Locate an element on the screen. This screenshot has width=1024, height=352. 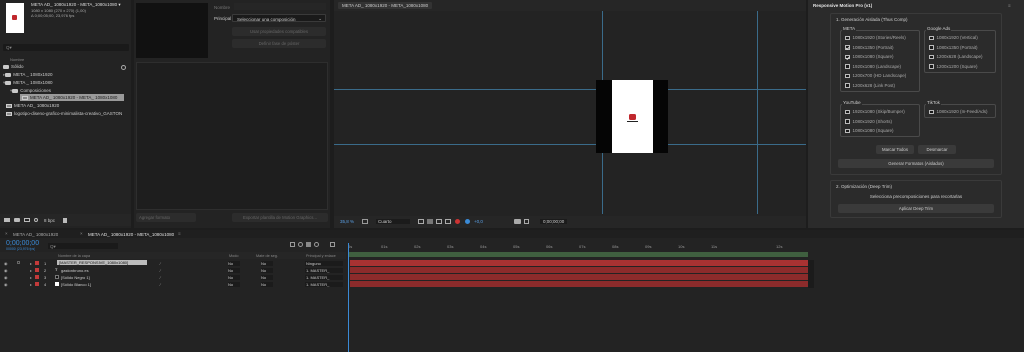
settings-icon is located at coordinates (36, 220).